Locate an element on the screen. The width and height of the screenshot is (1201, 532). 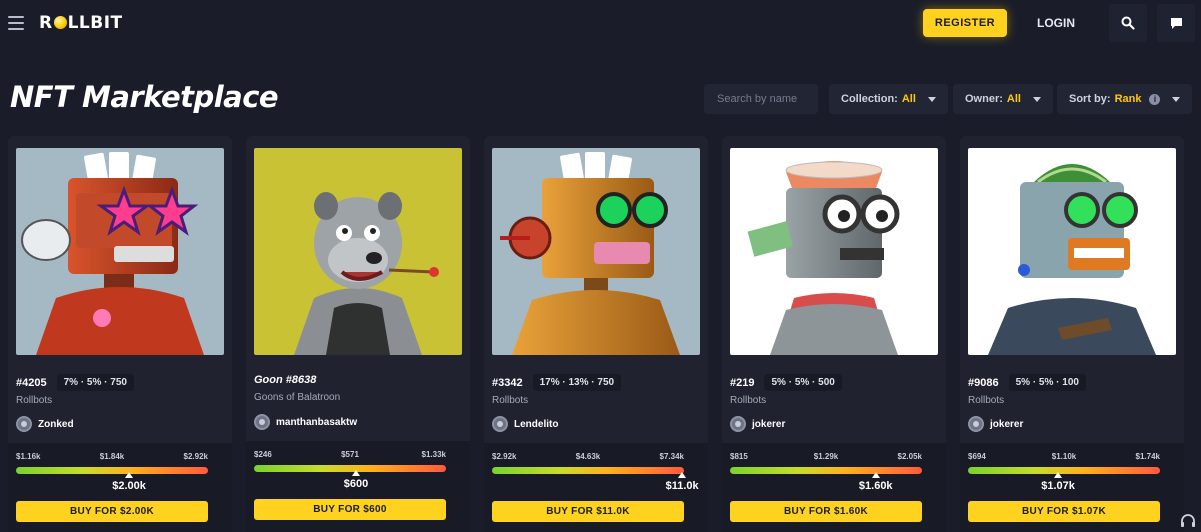
info-icon: i is located at coordinates (1155, 99).